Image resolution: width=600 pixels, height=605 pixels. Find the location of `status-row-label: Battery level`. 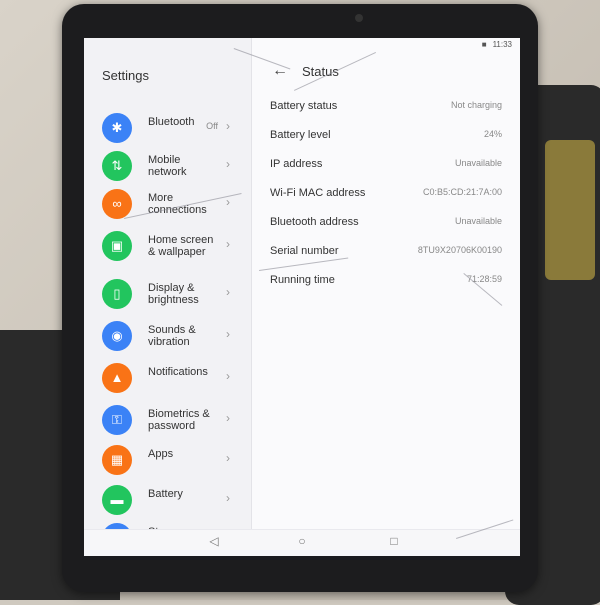

status-row-label: Battery level is located at coordinates (300, 135).